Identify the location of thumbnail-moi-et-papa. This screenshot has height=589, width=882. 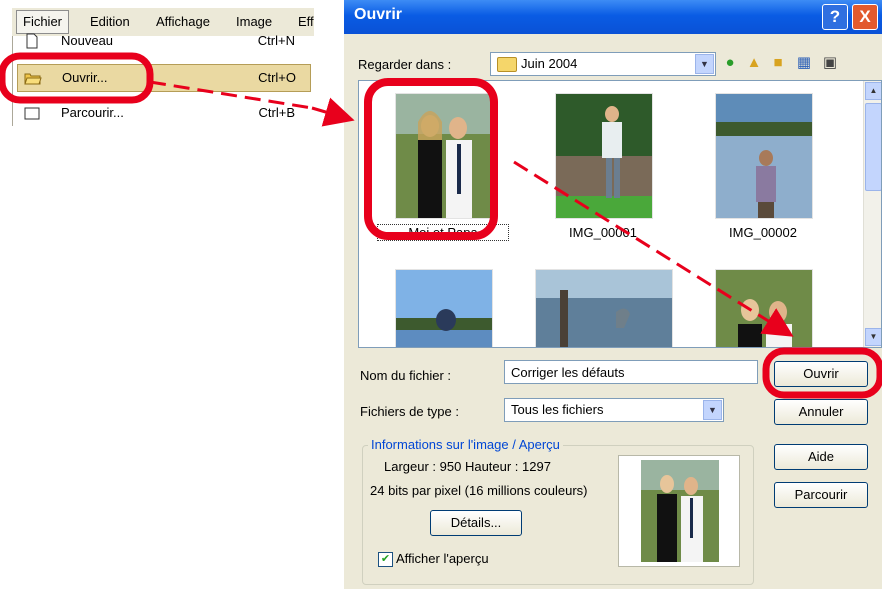
(444, 156).